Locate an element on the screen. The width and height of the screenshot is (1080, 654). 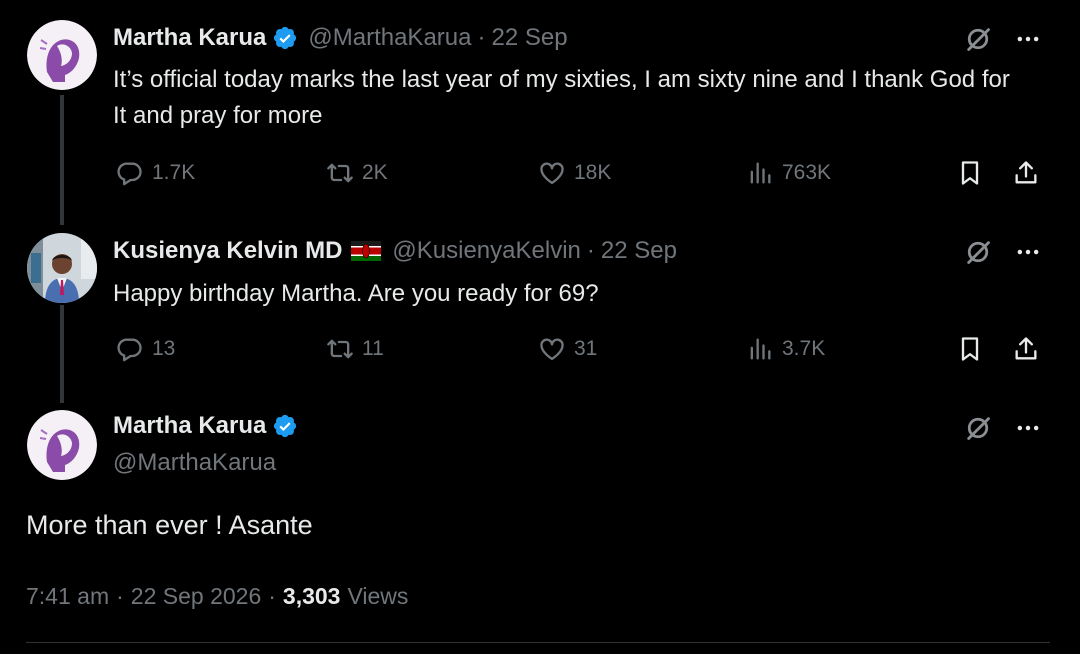
views-button: 763K is located at coordinates (788, 173).